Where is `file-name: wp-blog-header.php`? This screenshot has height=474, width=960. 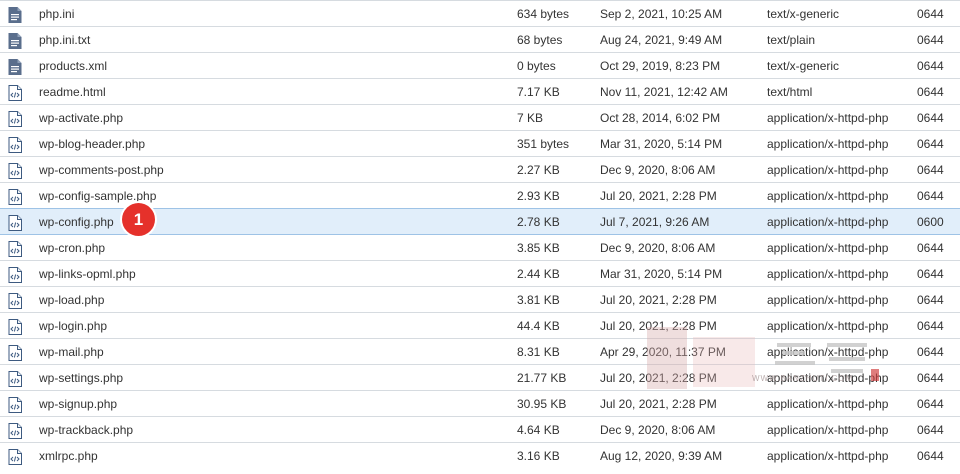
file-name: wp-blog-header.php is located at coordinates (92, 144).